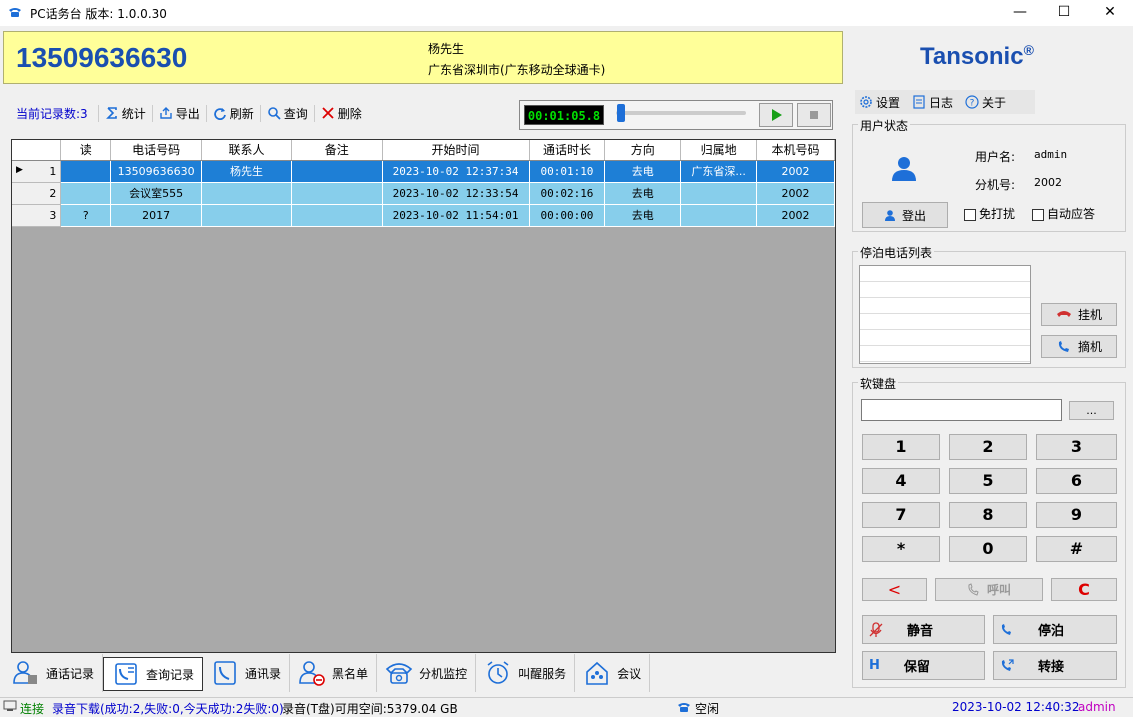 This screenshot has width=1133, height=717. I want to click on key-5: 5, so click(988, 481).